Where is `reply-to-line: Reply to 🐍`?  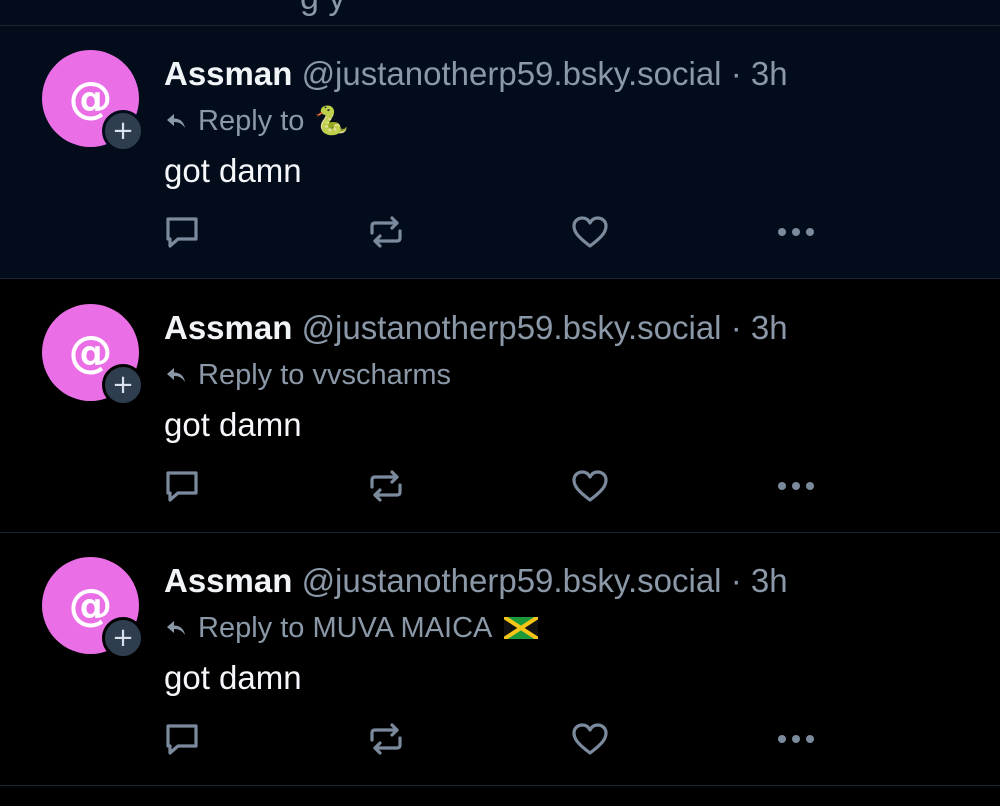 reply-to-line: Reply to 🐍 is located at coordinates (256, 121).